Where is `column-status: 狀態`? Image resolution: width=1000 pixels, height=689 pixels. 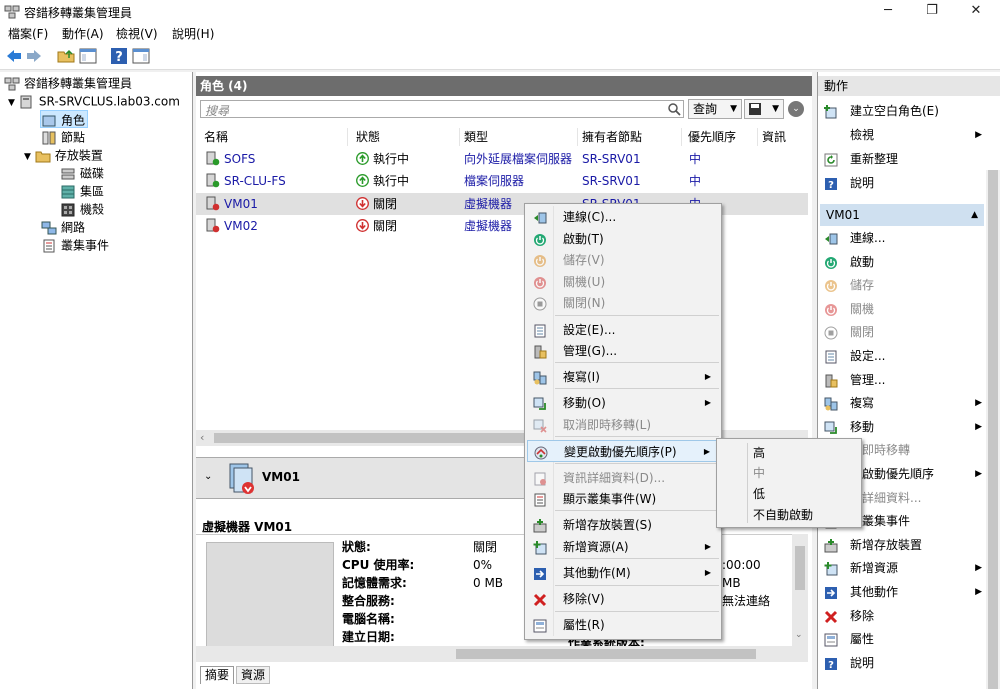
column-status: 狀態 is located at coordinates (406, 137).